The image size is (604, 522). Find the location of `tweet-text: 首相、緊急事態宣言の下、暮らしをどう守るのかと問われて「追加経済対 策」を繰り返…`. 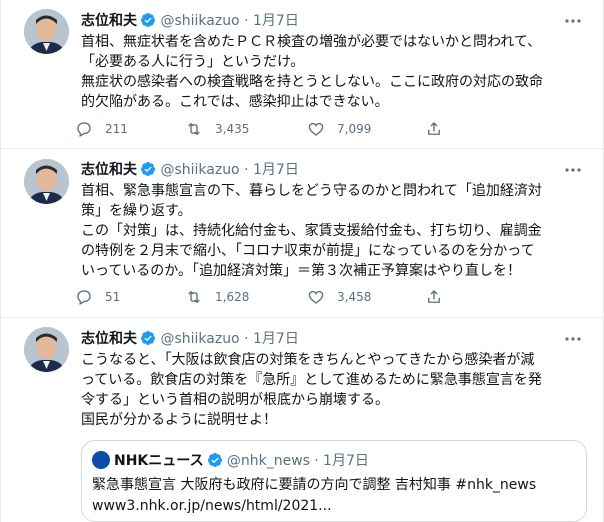

tweet-text: 首相、緊急事態宣言の下、暮らしをどう守るのかと問われて「追加経済対 策」を繰り返… is located at coordinates (311, 231).